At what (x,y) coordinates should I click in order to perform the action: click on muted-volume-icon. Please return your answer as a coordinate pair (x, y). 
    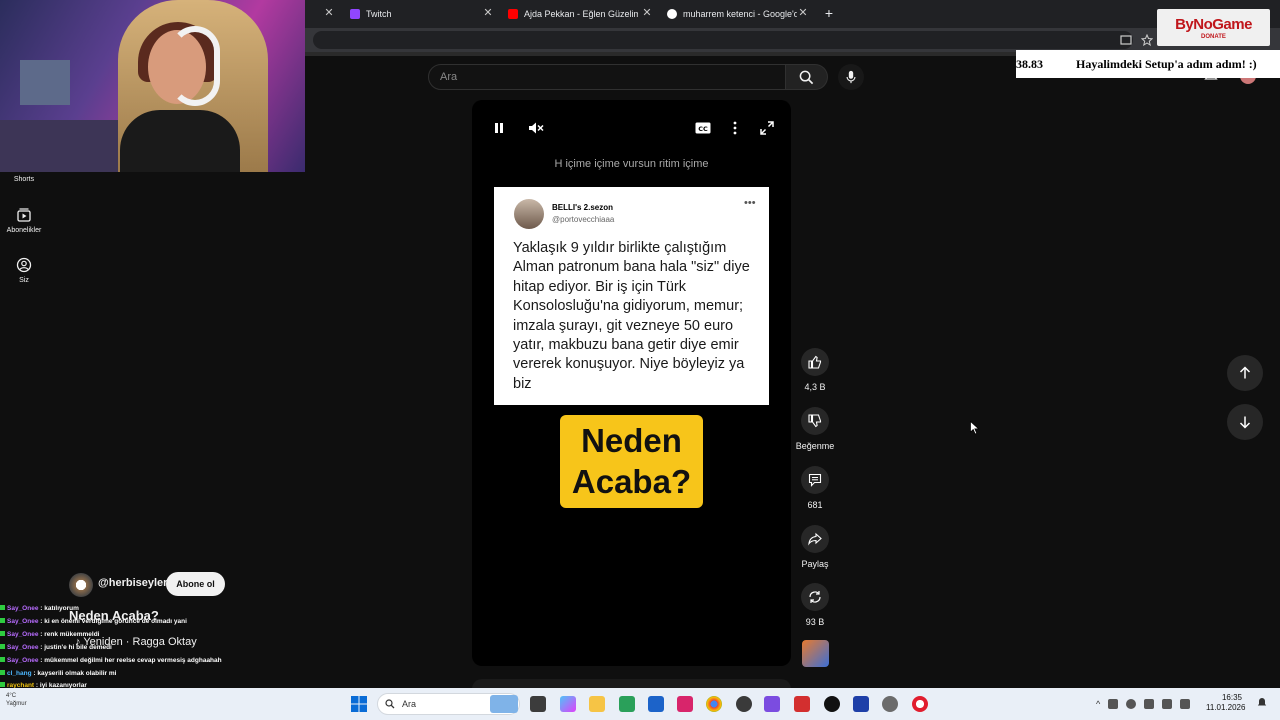
    Looking at the image, I should click on (536, 128).